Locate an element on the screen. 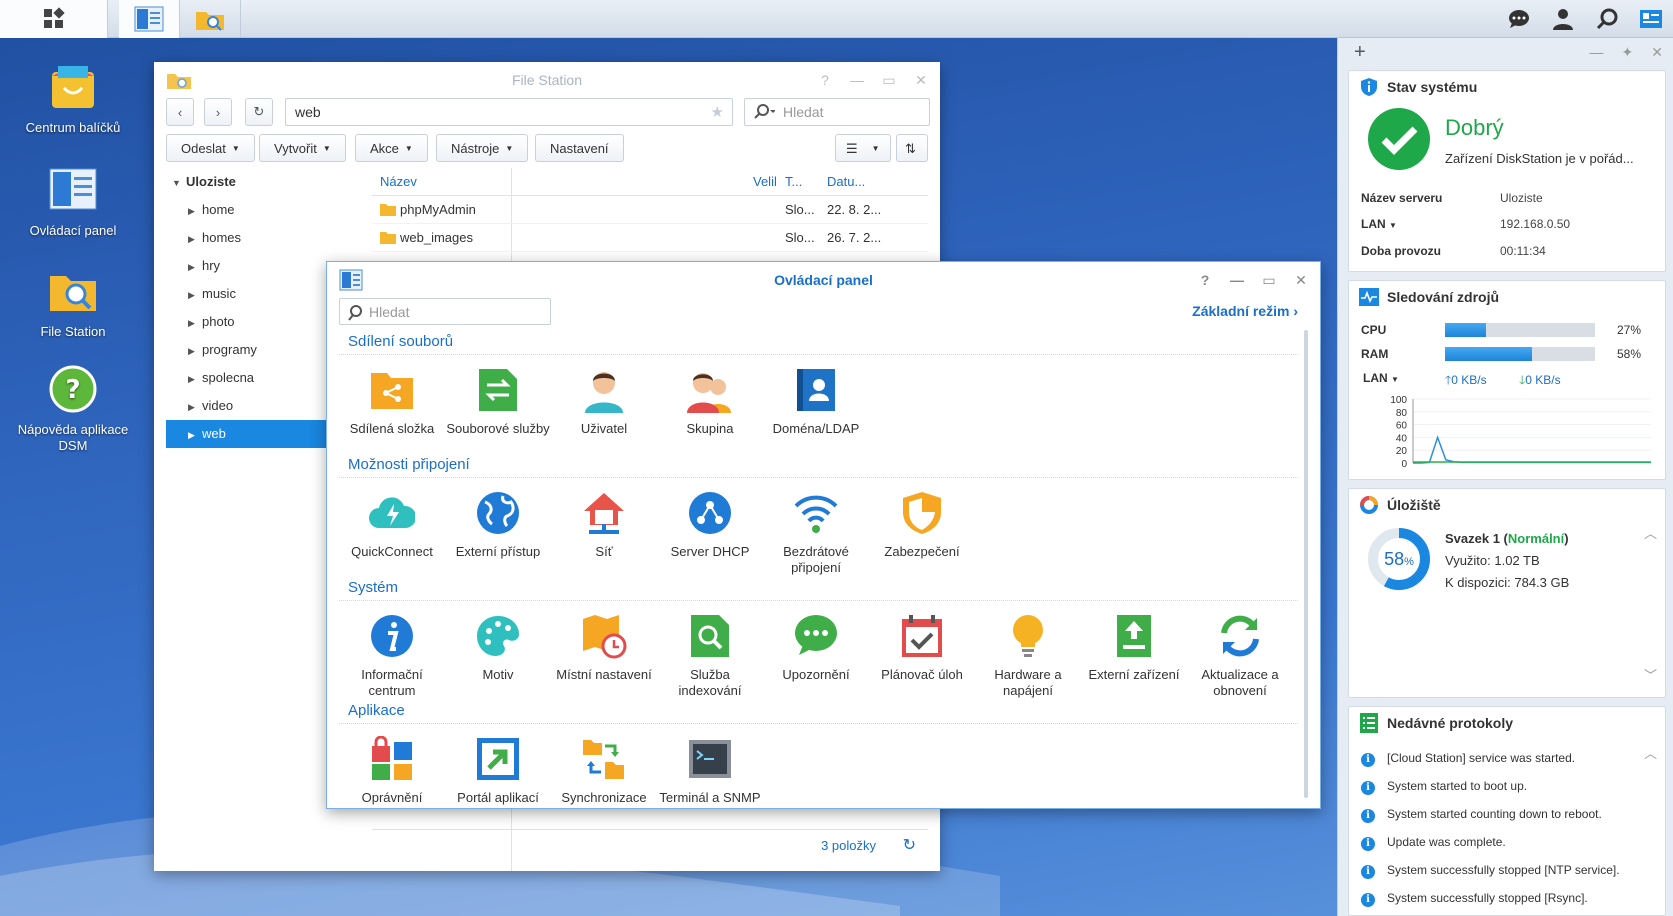 Image resolution: width=1673 pixels, height=916 pixels. view-mode-button: ☰ ▼ is located at coordinates (863, 148).